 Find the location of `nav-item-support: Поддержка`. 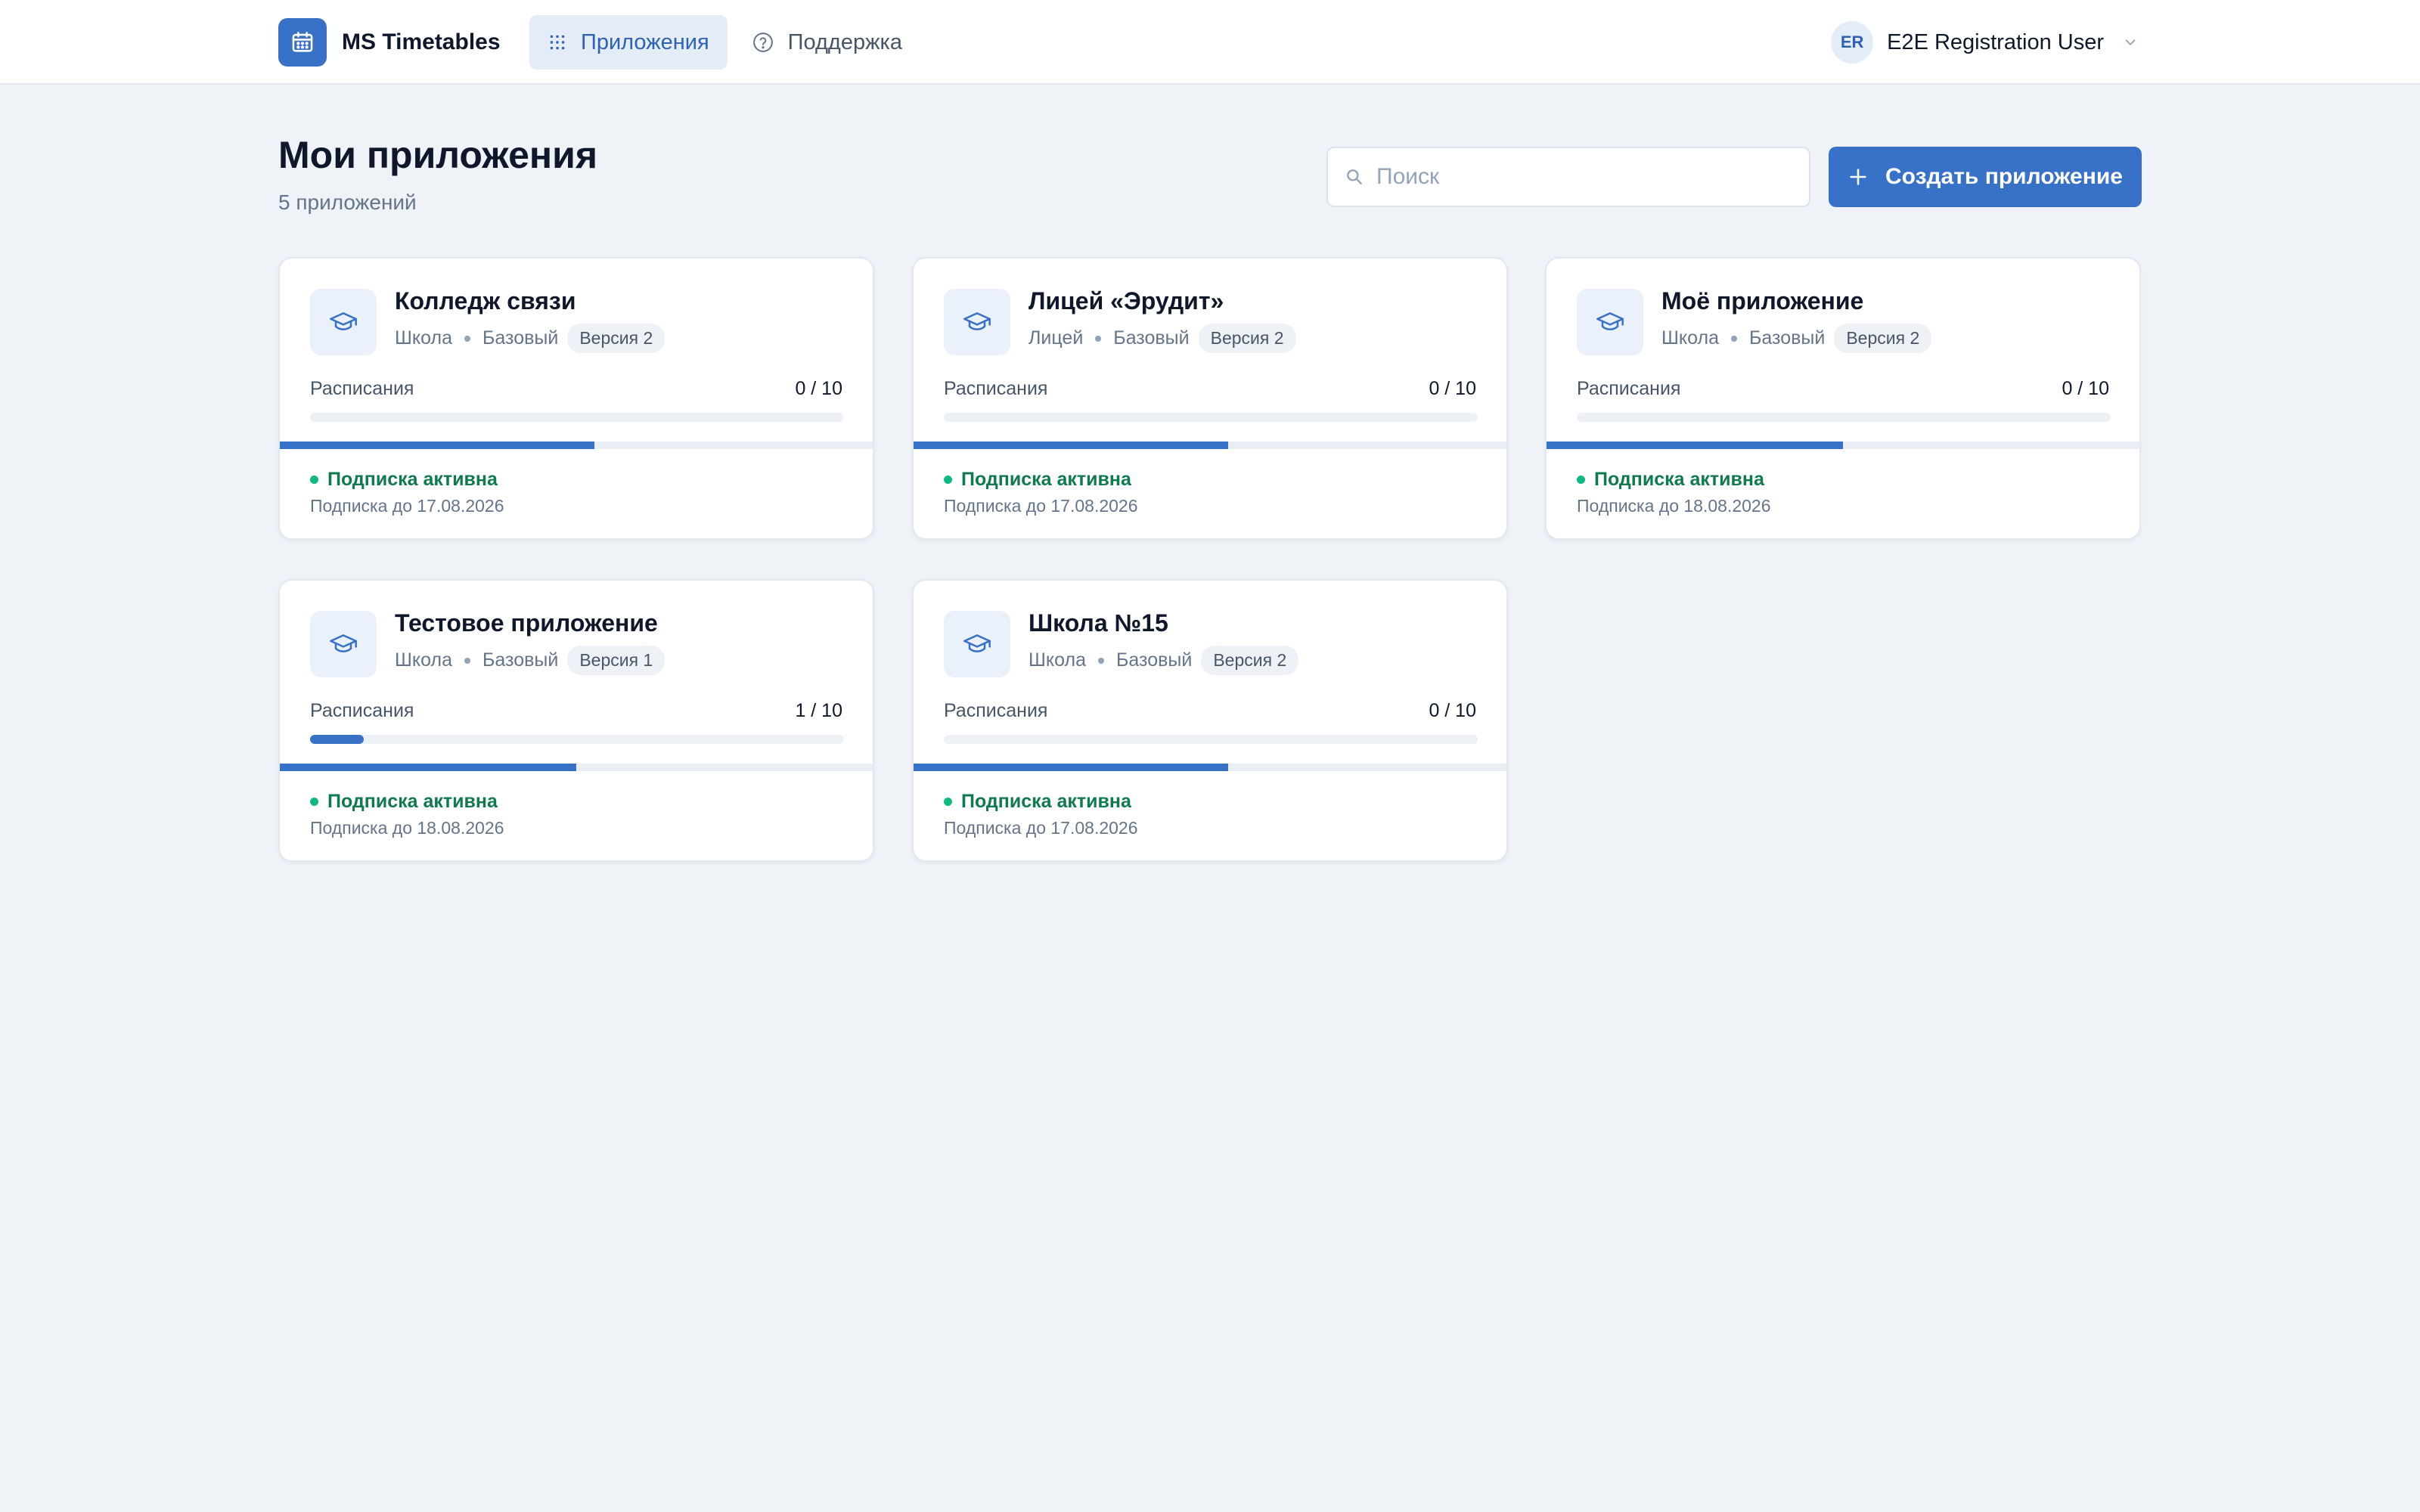

nav-item-support: Поддержка is located at coordinates (827, 42).